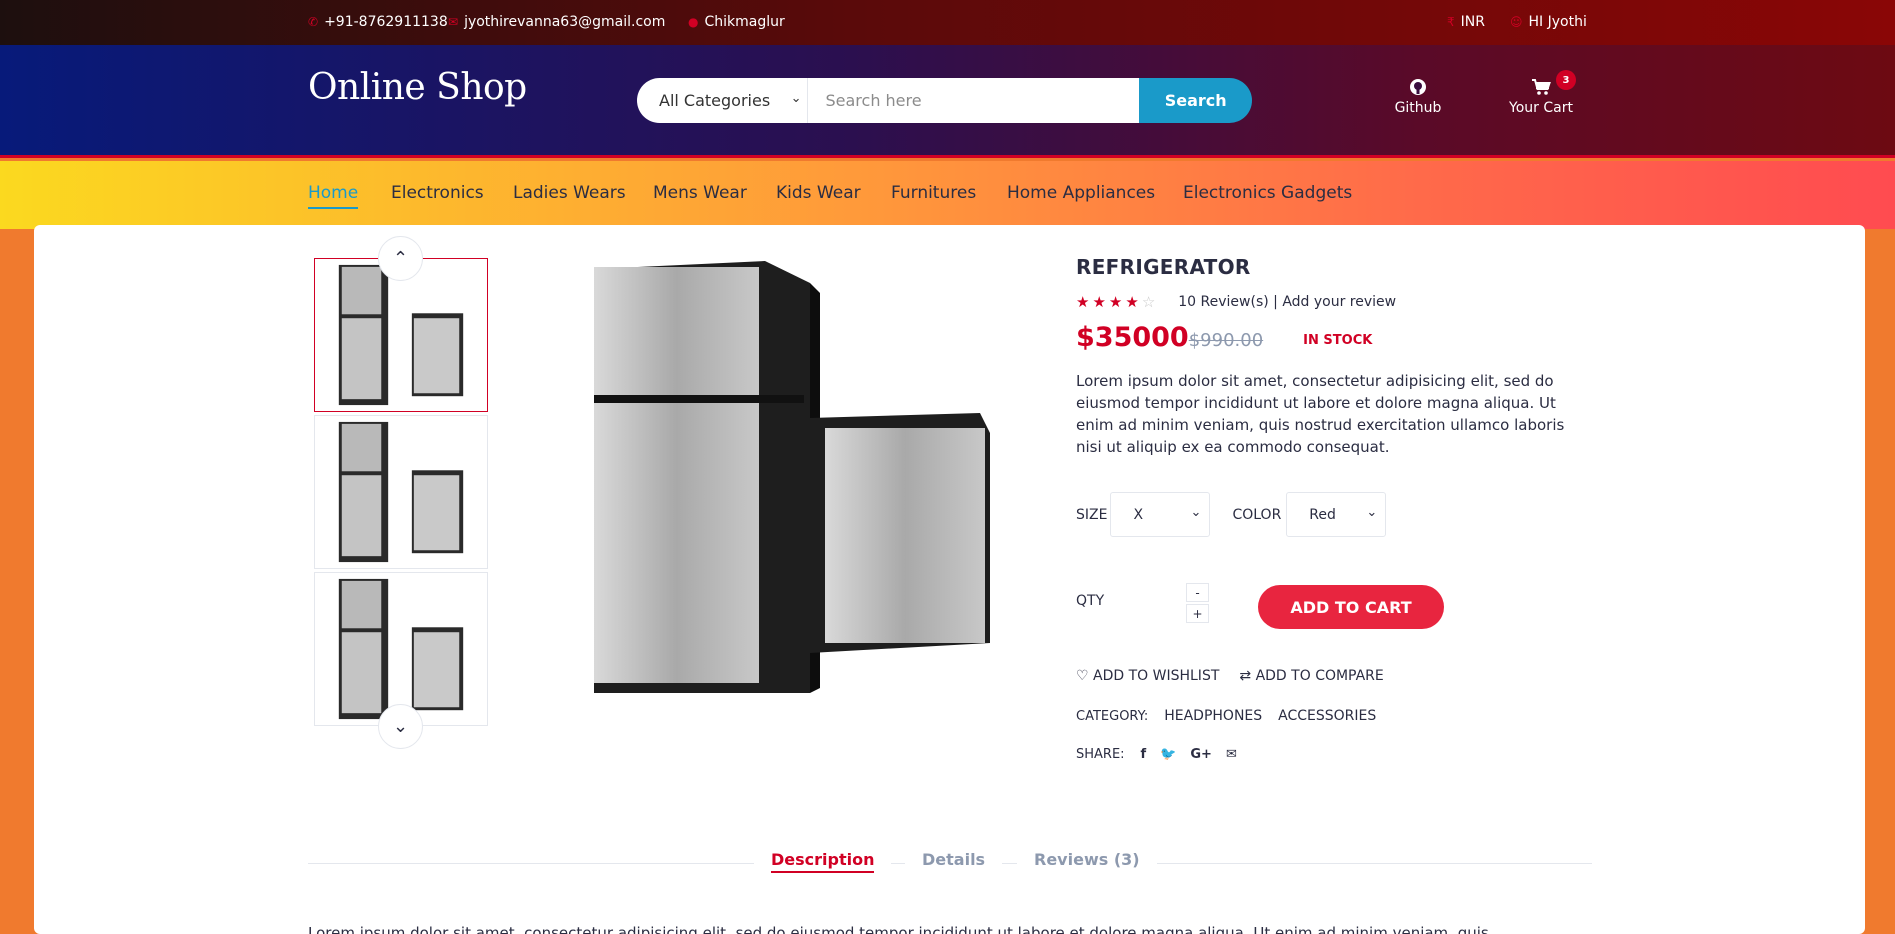  Describe the element at coordinates (1267, 193) in the screenshot. I see `nav-item-electronics-gadgets: Electronics Gadgets` at that location.